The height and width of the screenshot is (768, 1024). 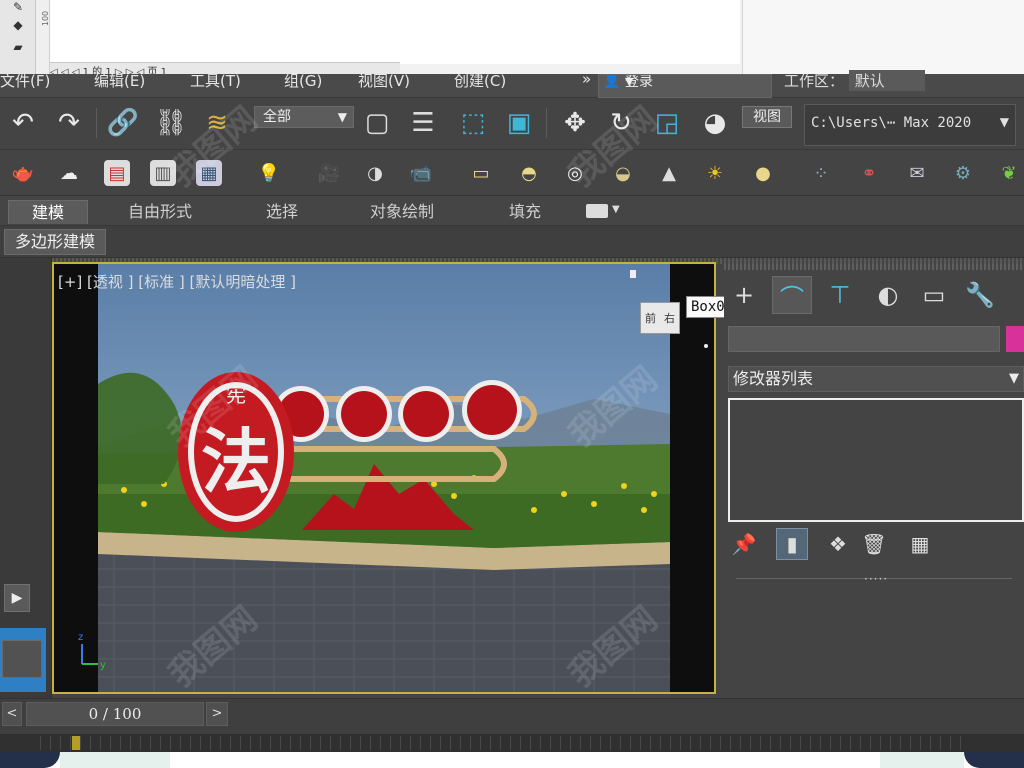 What do you see at coordinates (423, 123) in the screenshot?
I see `select-by-name-icon: ☰` at bounding box center [423, 123].